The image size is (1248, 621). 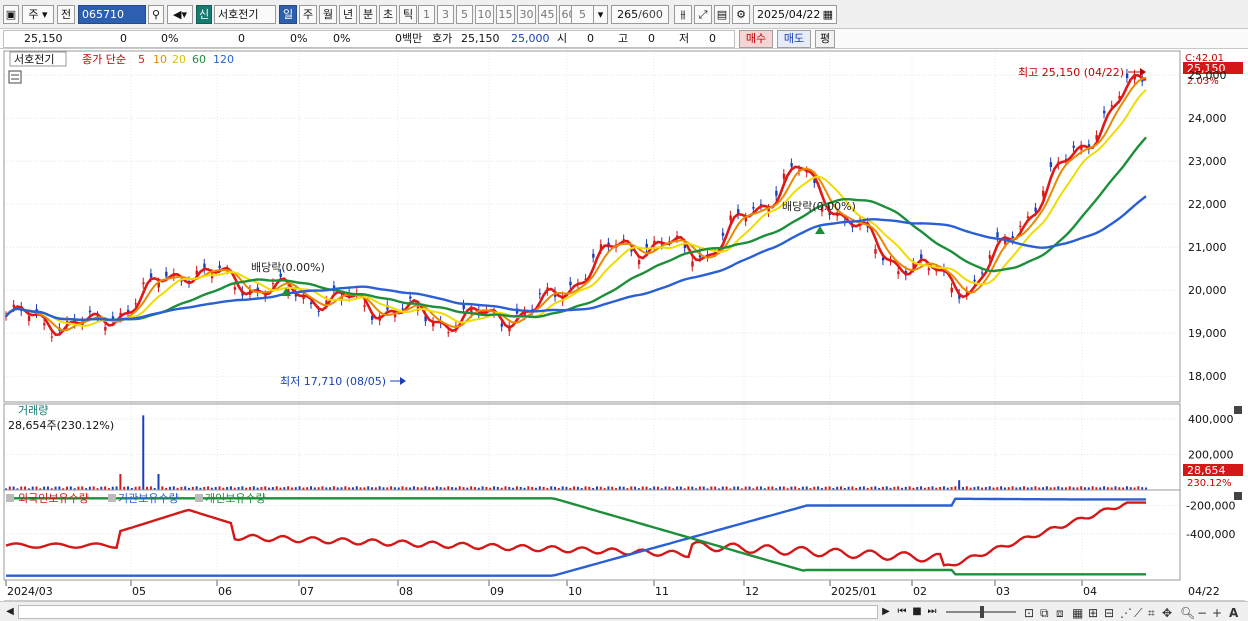 I want to click on zoom-out-button: −, so click(x=1202, y=613).